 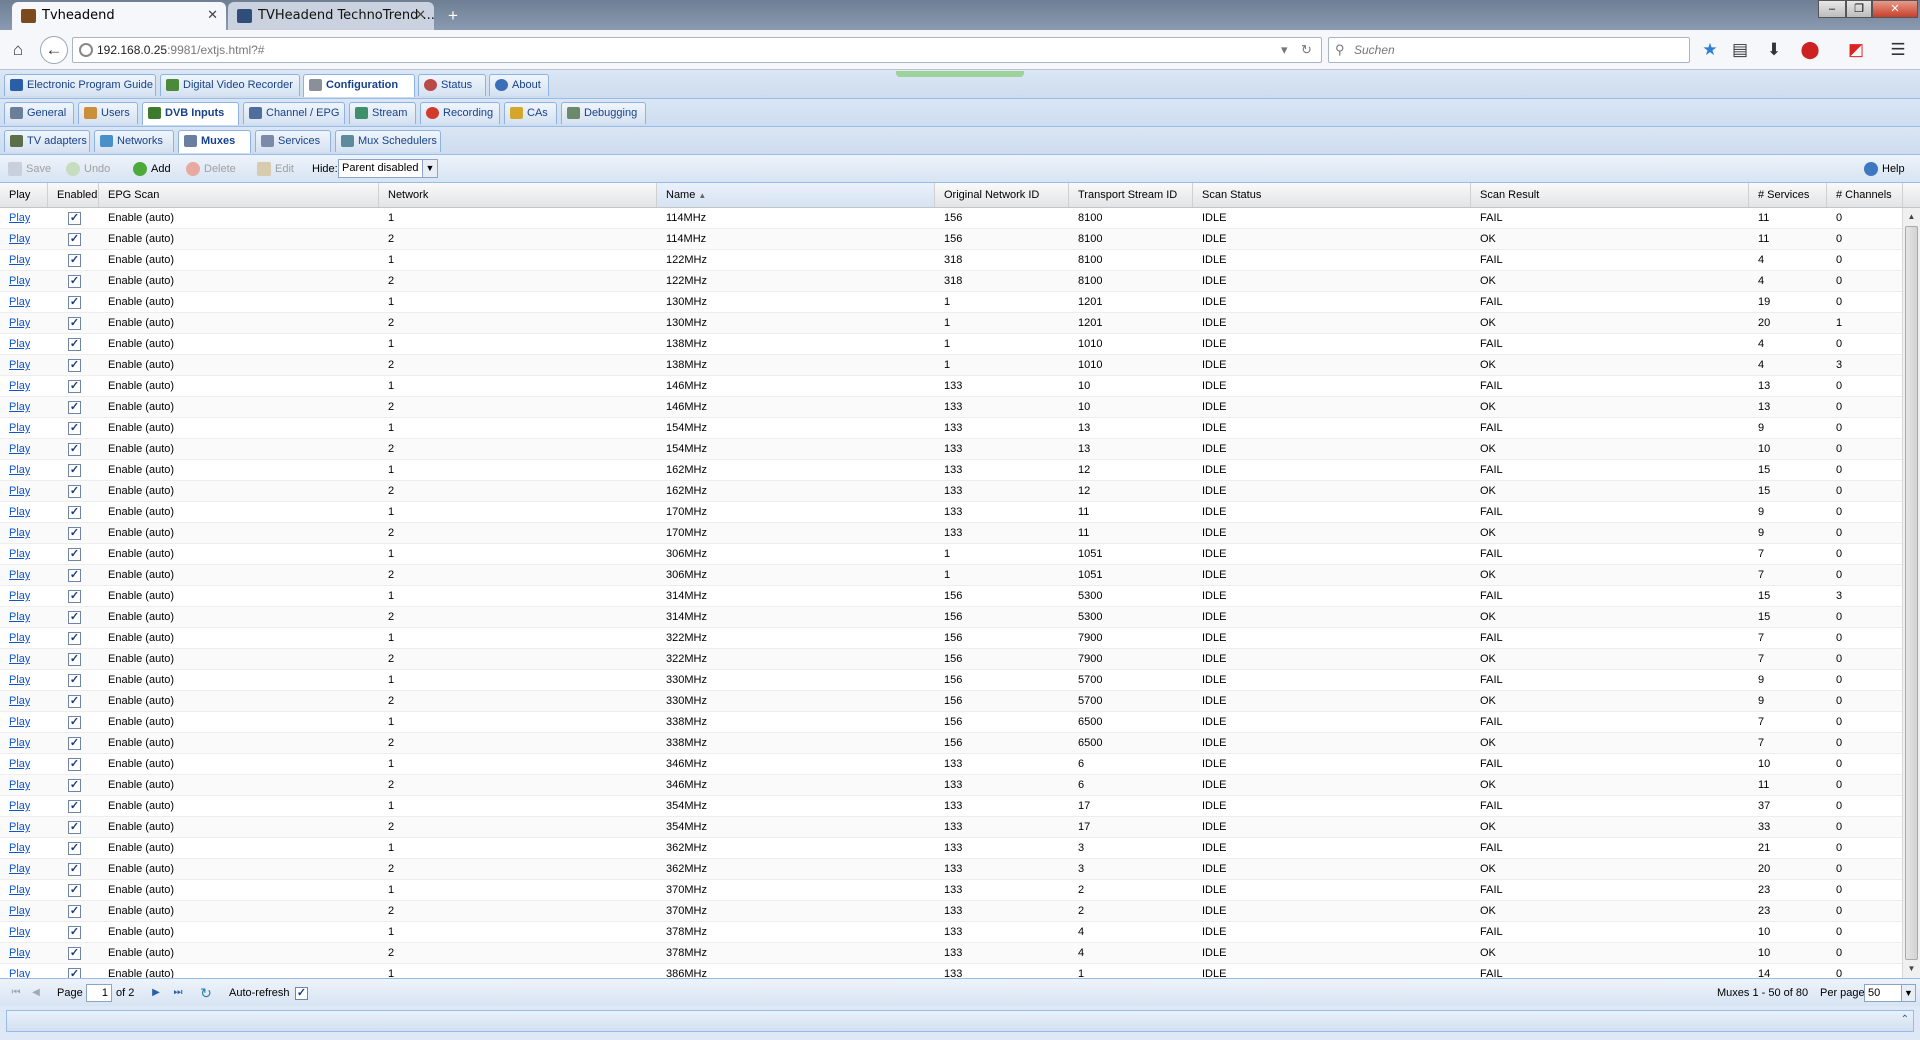 What do you see at coordinates (453, 16) in the screenshot?
I see `new-tab-button: +` at bounding box center [453, 16].